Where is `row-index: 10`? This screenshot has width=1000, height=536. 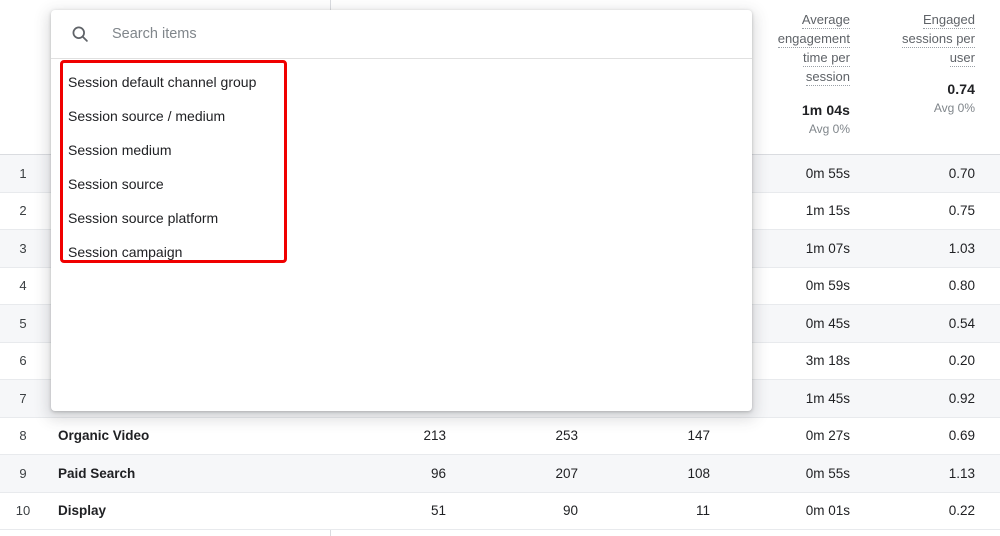
row-index: 10 is located at coordinates (23, 511).